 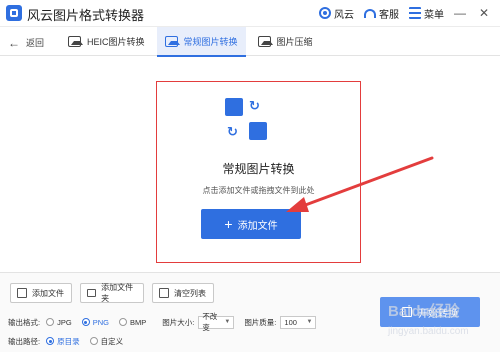 I want to click on image-size-select: 不改变 ▼, so click(x=216, y=322).